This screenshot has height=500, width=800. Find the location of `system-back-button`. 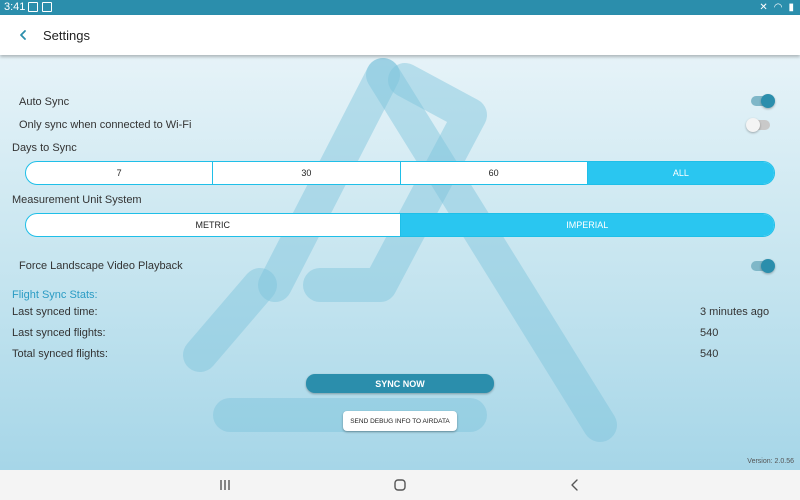

system-back-button is located at coordinates (575, 485).